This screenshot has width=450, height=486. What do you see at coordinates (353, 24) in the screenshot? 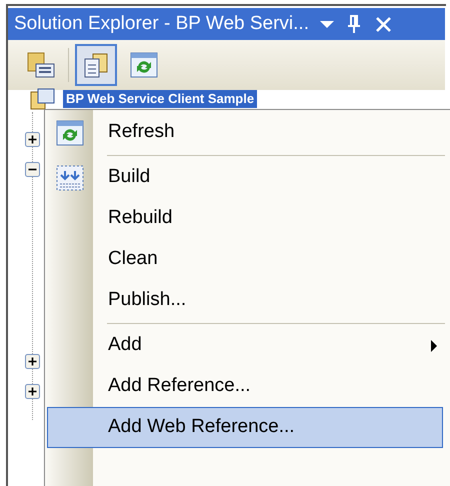
I see `pin-icon` at bounding box center [353, 24].